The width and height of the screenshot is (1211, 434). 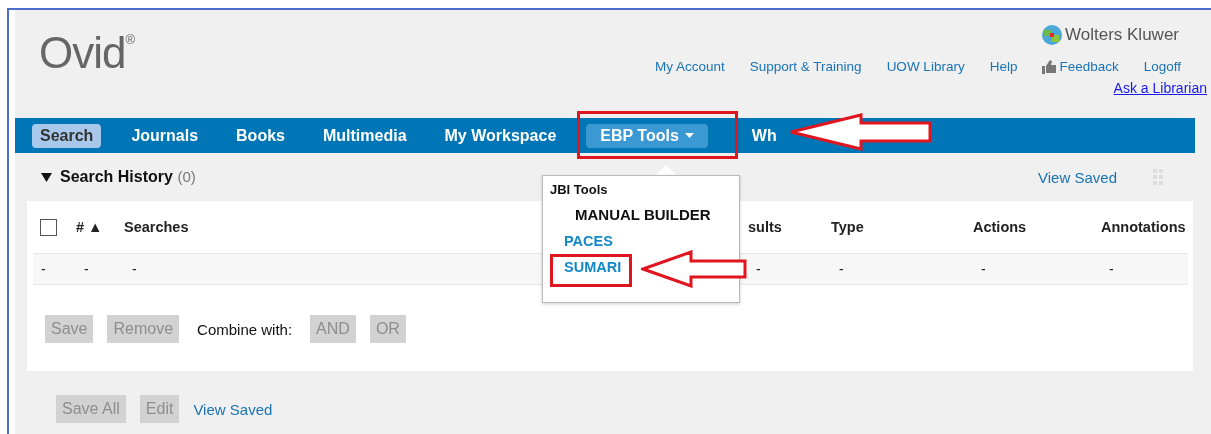 What do you see at coordinates (1050, 66) in the screenshot?
I see `thumbs-up-icon` at bounding box center [1050, 66].